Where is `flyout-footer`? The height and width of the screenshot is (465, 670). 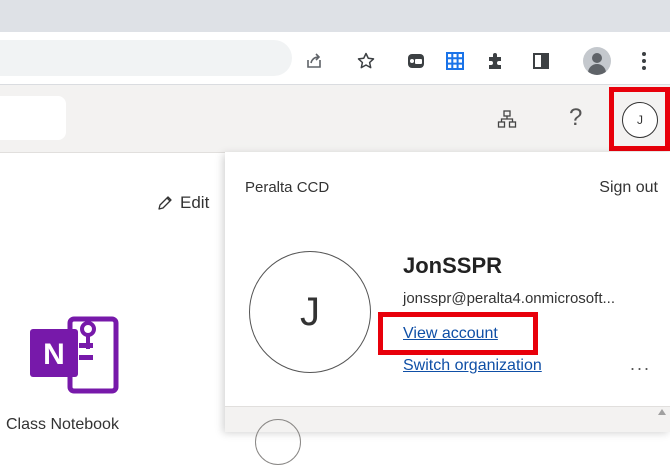
flyout-footer is located at coordinates (447, 435).